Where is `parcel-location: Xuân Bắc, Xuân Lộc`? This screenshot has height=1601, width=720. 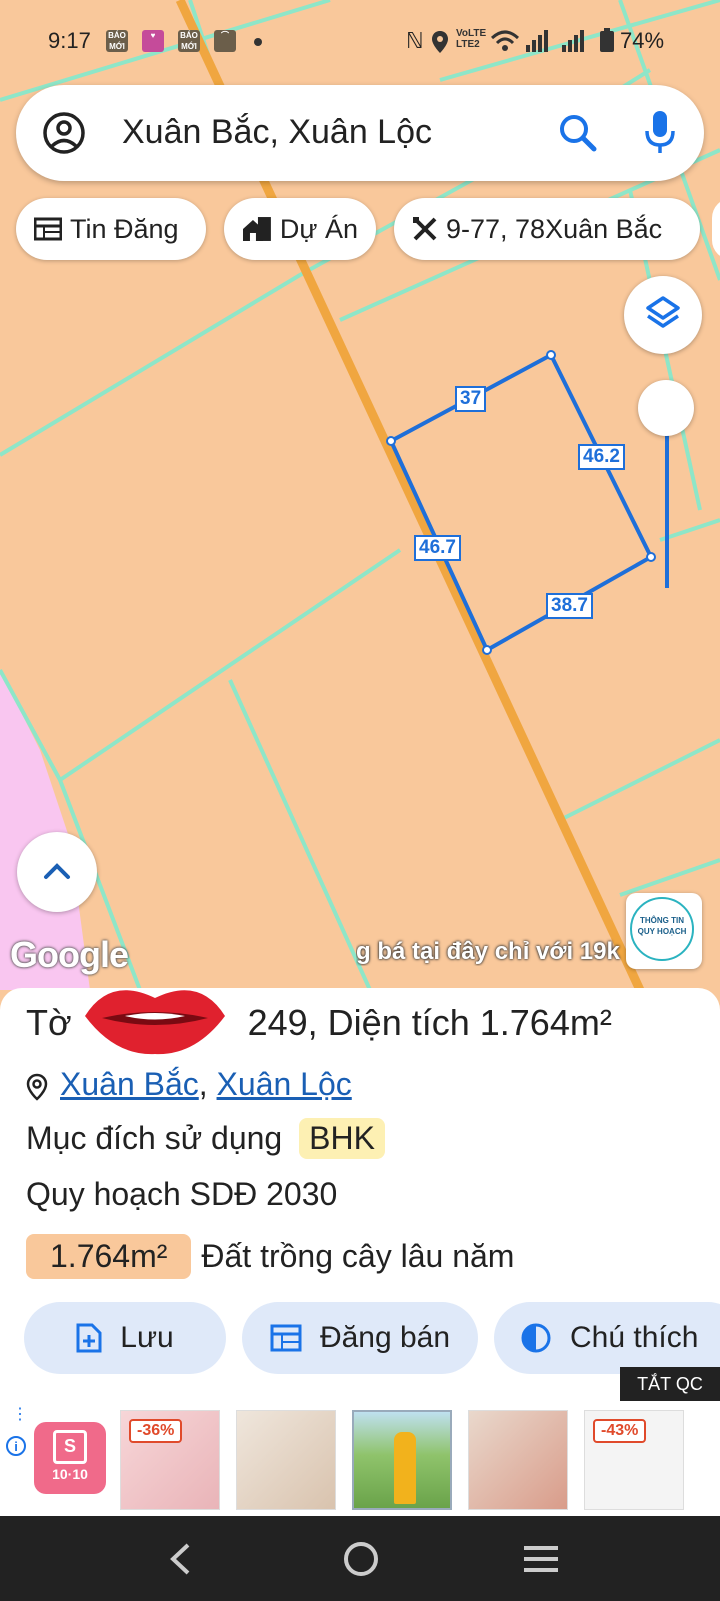
parcel-location: Xuân Bắc, Xuân Lộc is located at coordinates (189, 1084).